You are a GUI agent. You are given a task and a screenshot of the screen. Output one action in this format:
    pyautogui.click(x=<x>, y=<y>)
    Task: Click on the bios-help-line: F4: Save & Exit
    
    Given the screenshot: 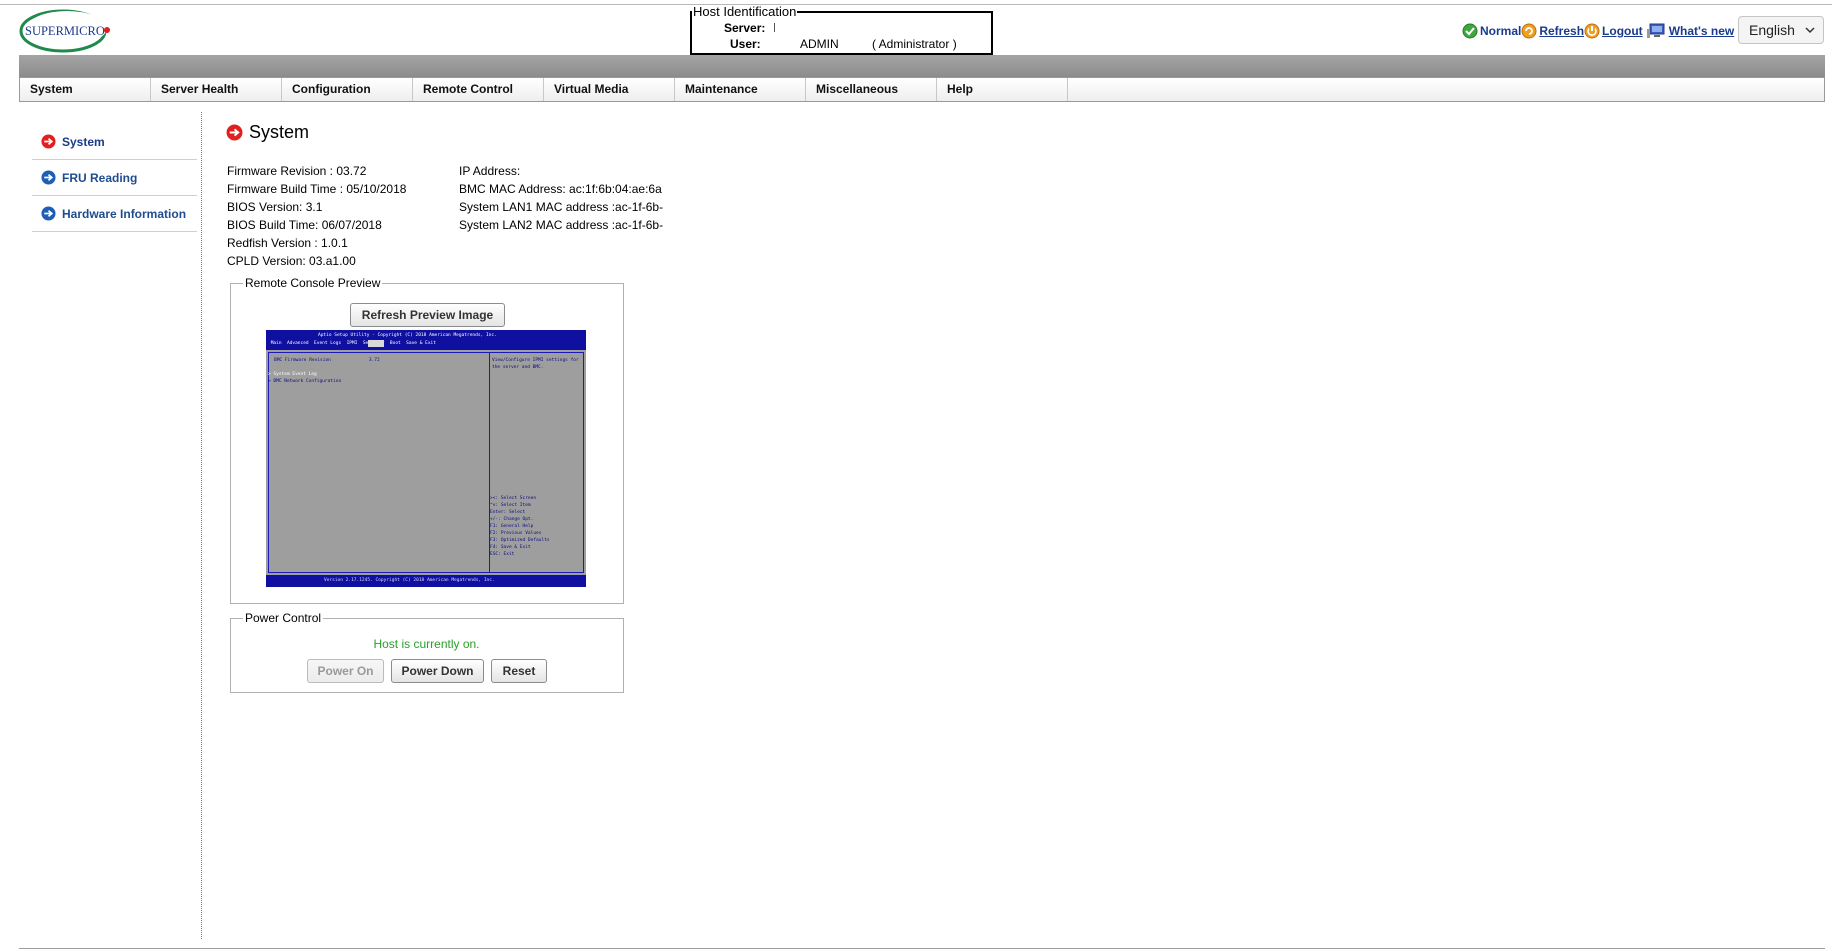 What is the action you would take?
    pyautogui.click(x=510, y=547)
    